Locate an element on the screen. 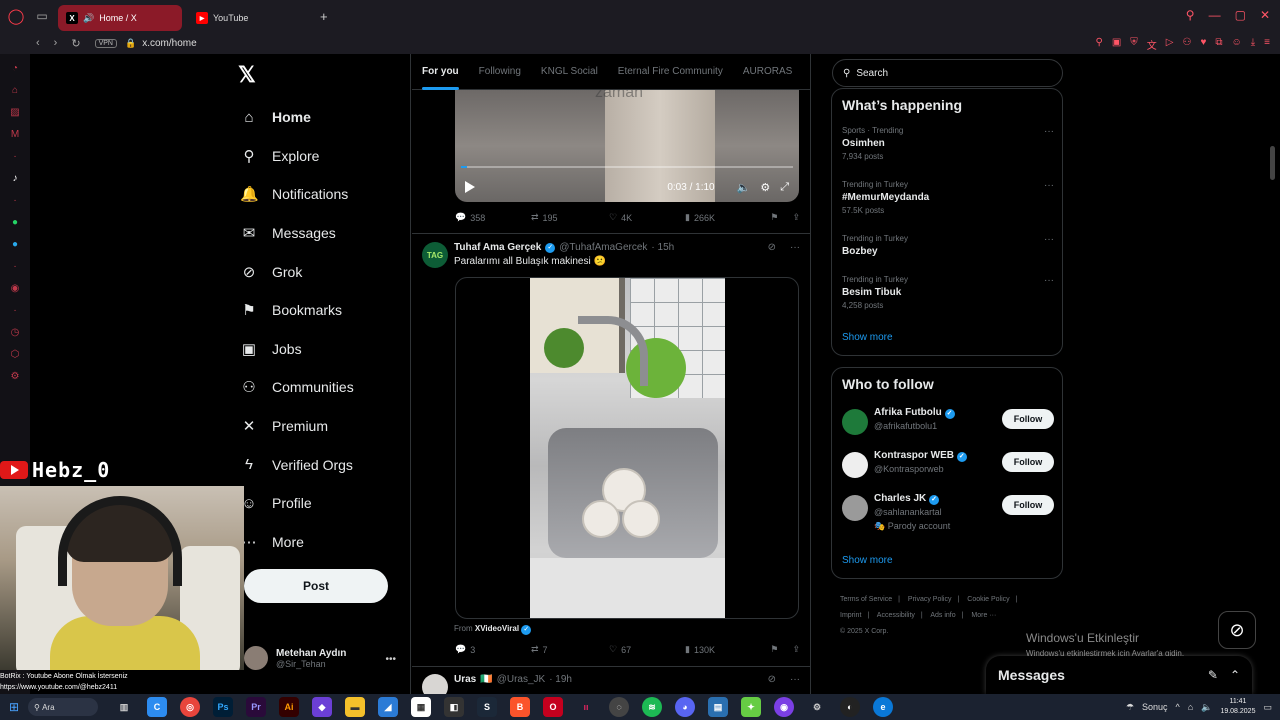  views-button: ▮ 266K is located at coordinates (726, 217).